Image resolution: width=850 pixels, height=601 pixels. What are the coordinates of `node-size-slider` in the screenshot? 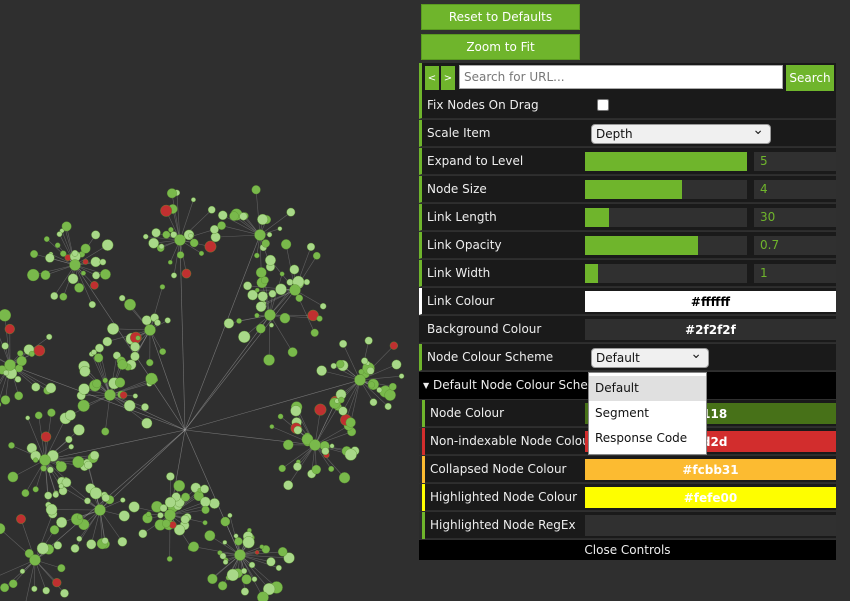 It's located at (666, 189).